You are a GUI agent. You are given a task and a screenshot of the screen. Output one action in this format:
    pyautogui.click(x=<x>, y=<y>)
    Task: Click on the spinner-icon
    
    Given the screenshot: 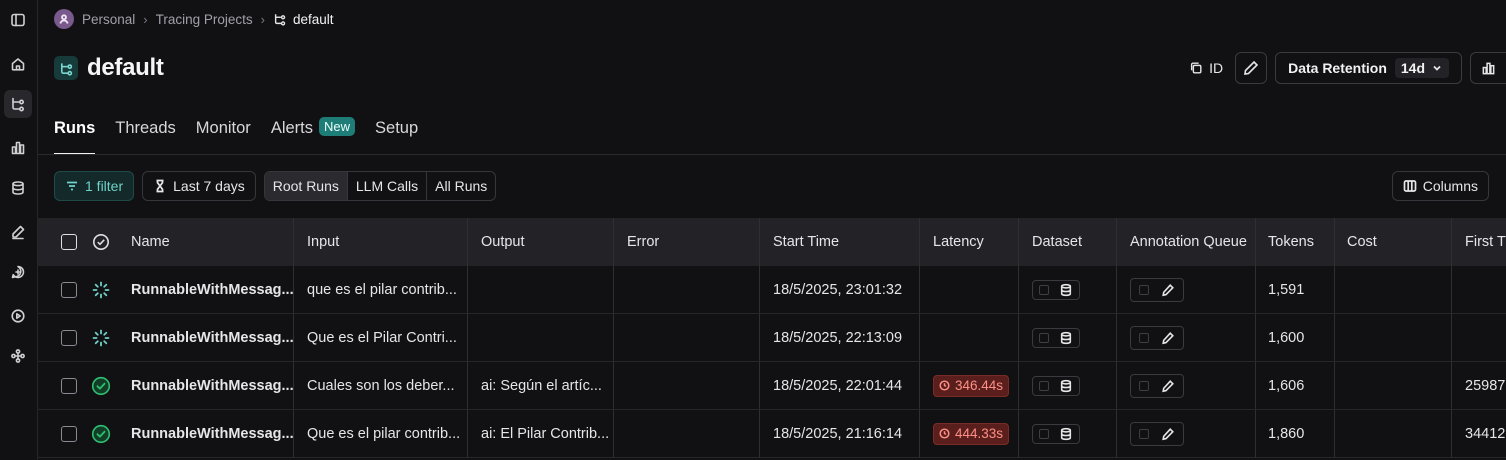 What is the action you would take?
    pyautogui.click(x=101, y=289)
    